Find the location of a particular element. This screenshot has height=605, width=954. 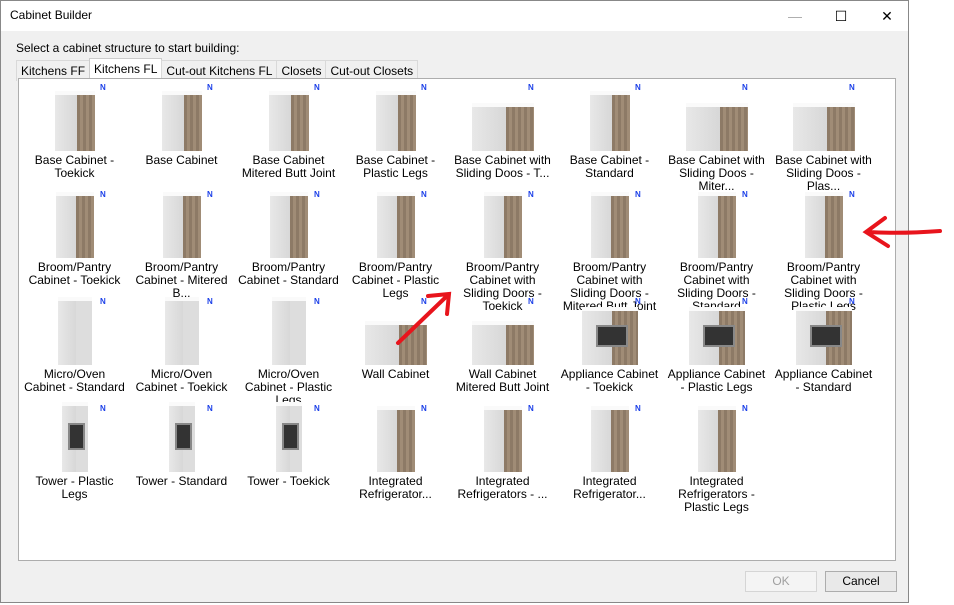

red-arrow-diagonal is located at coordinates (424, 318).